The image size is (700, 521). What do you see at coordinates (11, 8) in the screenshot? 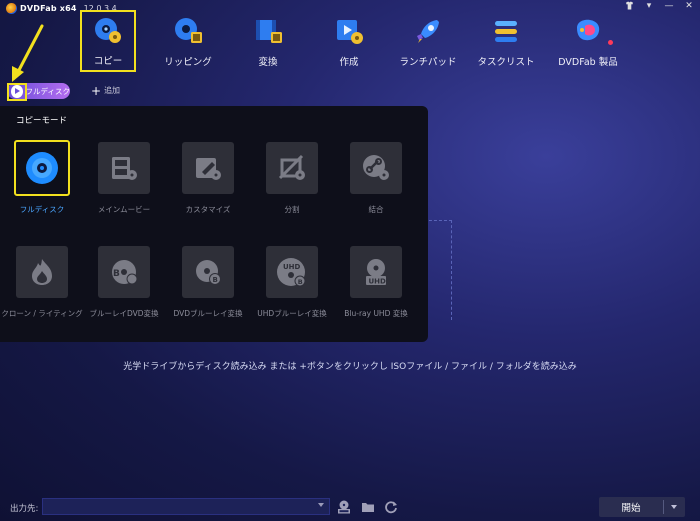
I see `dvdfab-logo-icon` at bounding box center [11, 8].